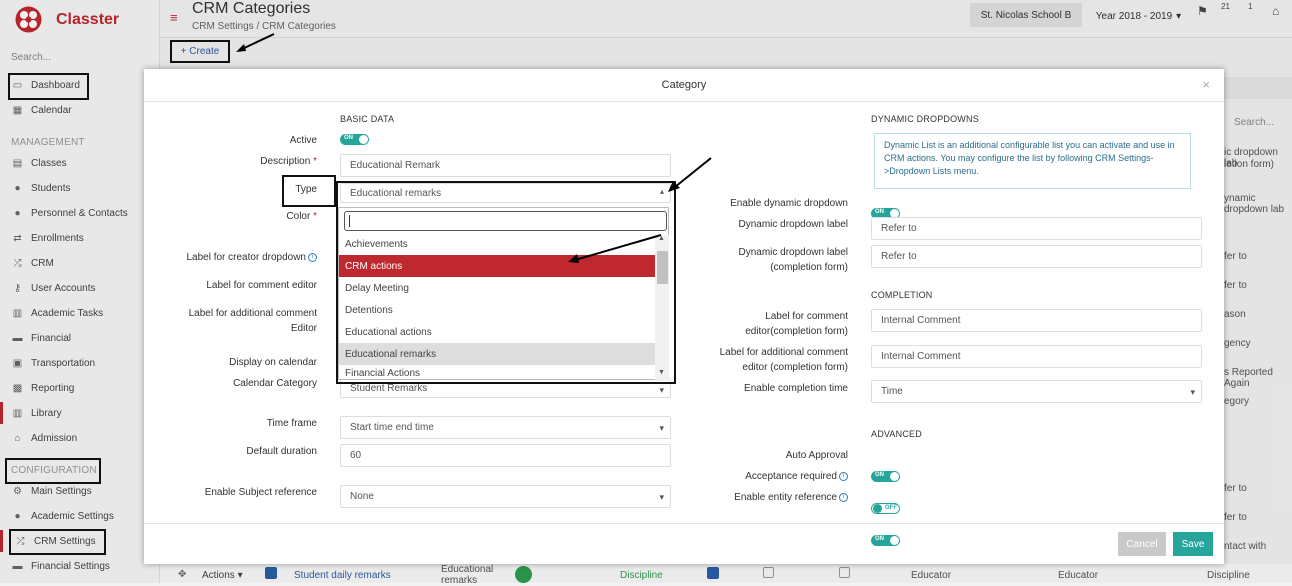 This screenshot has width=1292, height=586. What do you see at coordinates (896, 434) in the screenshot?
I see `advanced-title: ADVANCED` at bounding box center [896, 434].